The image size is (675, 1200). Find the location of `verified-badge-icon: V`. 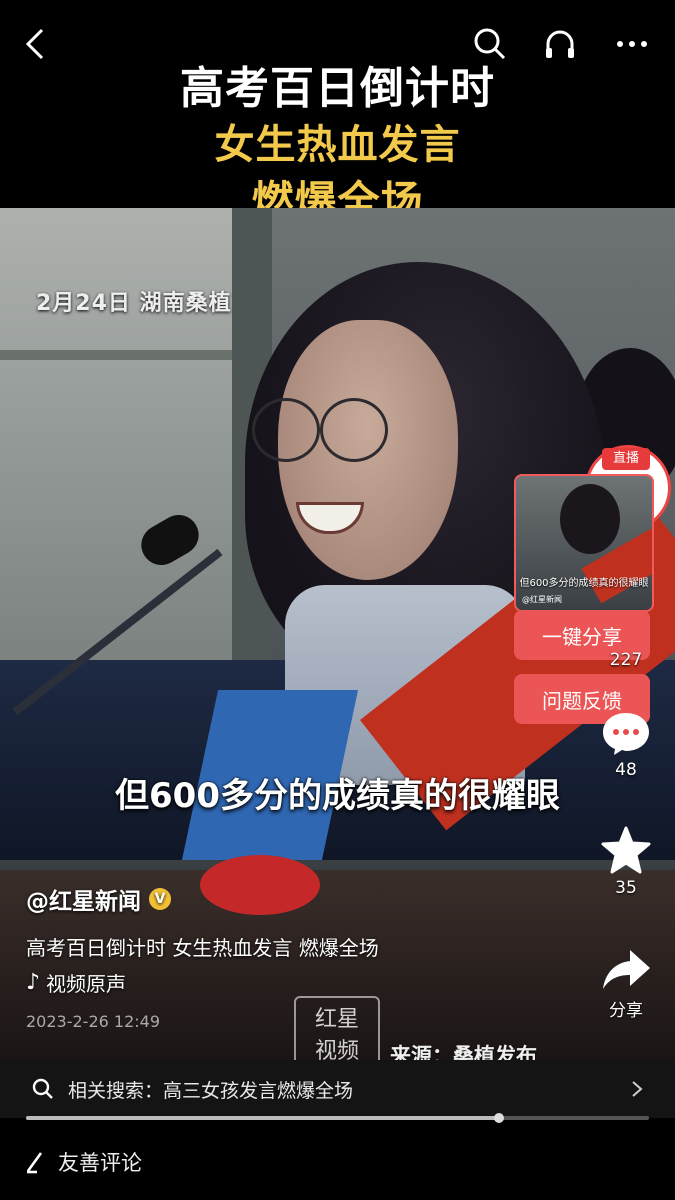

verified-badge-icon: V is located at coordinates (160, 899).